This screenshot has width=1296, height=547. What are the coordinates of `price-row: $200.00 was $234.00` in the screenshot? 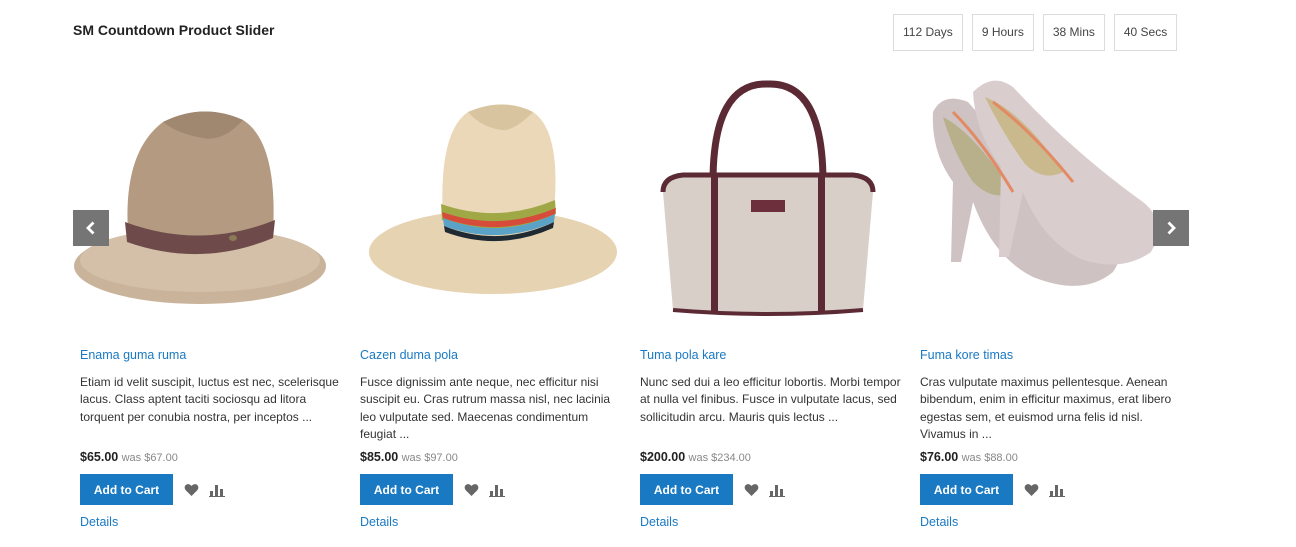 It's located at (772, 459).